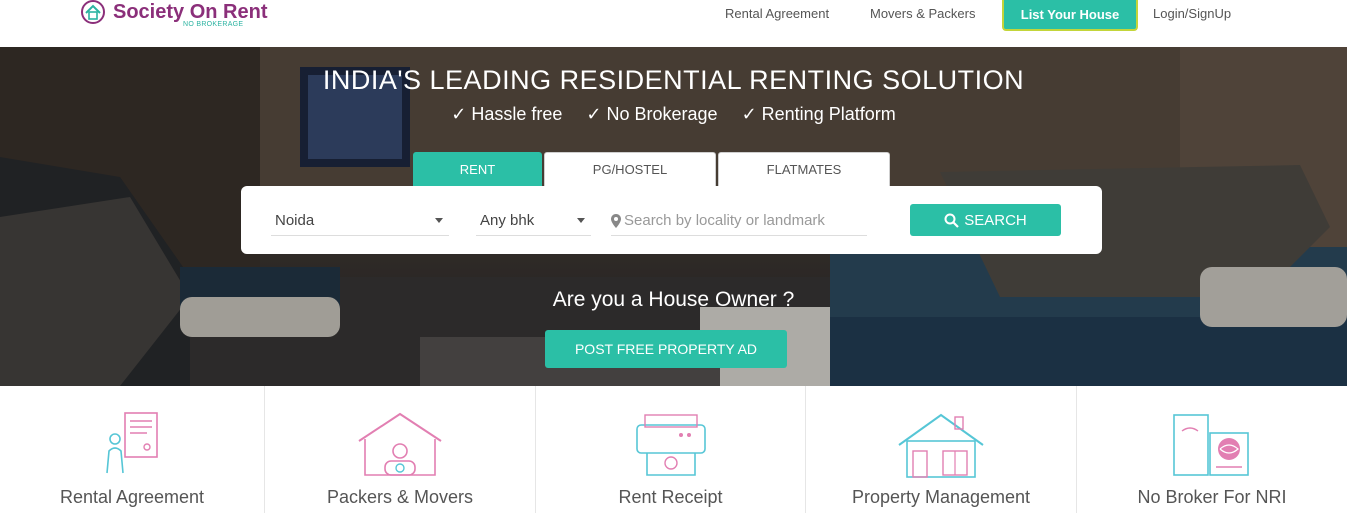  I want to click on feature-item: ✓ No Brokerage, so click(651, 114).